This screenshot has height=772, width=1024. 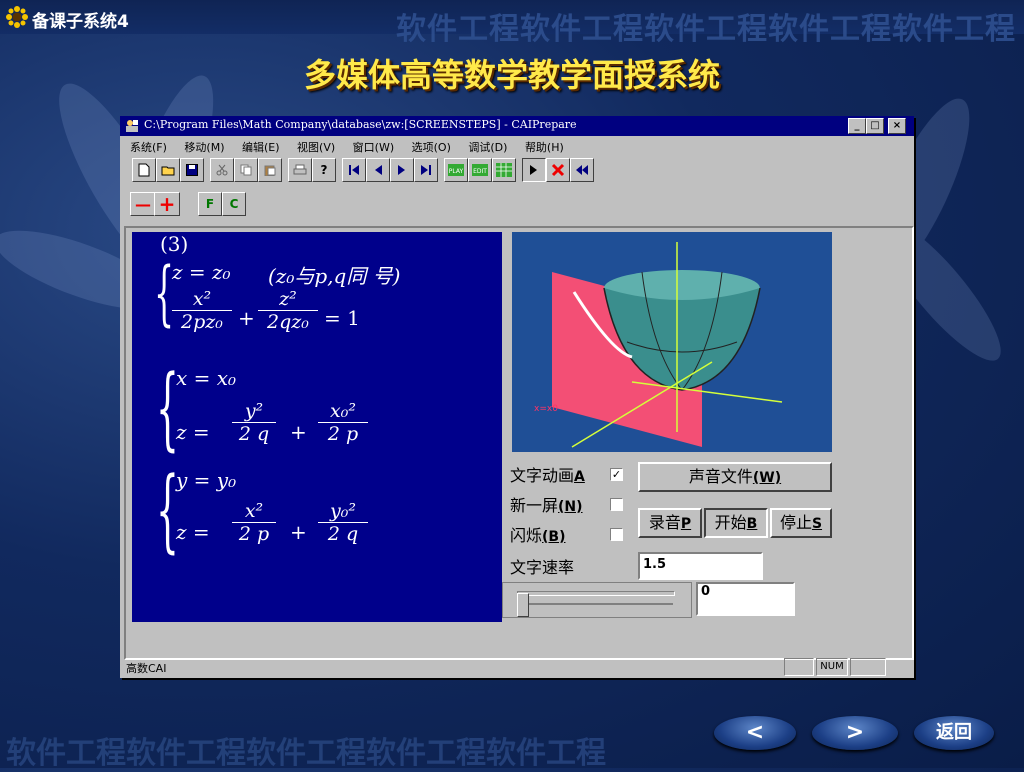 What do you see at coordinates (402, 170) in the screenshot?
I see `next-icon` at bounding box center [402, 170].